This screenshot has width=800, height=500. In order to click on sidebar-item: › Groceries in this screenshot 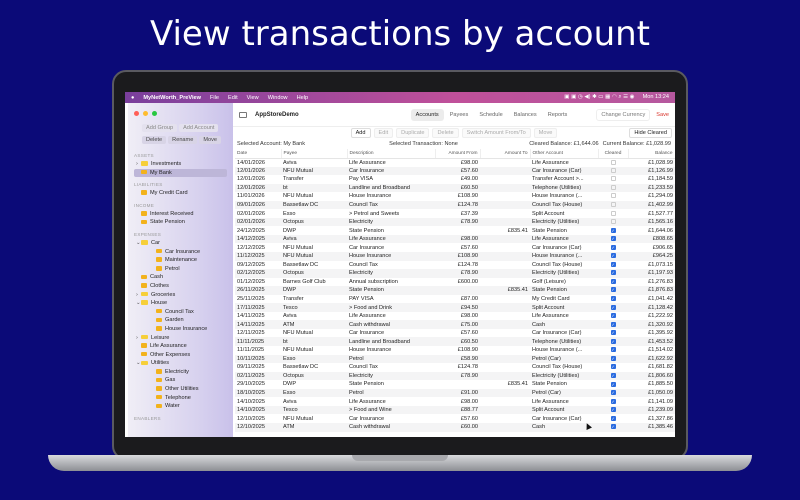, I will do `click(180, 295)`.